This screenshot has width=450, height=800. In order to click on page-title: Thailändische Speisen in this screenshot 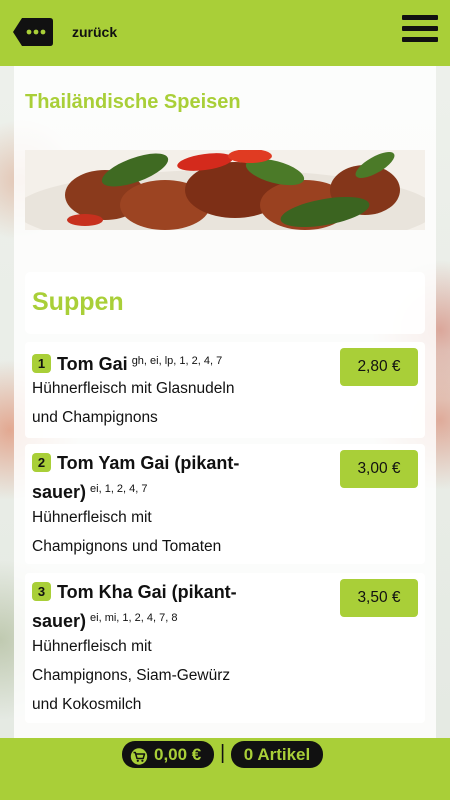, I will do `click(133, 102)`.